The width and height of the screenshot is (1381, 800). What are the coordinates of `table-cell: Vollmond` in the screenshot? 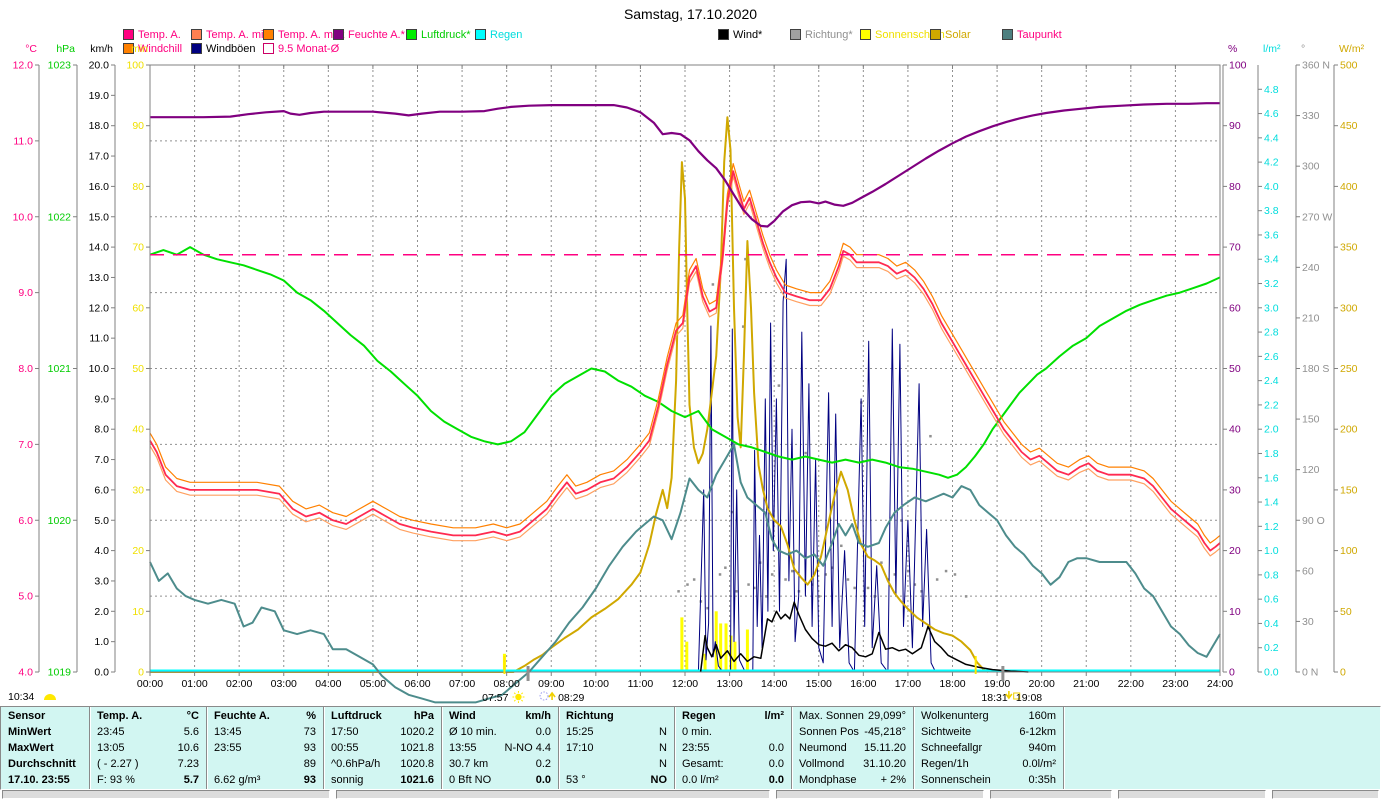 It's located at (822, 764).